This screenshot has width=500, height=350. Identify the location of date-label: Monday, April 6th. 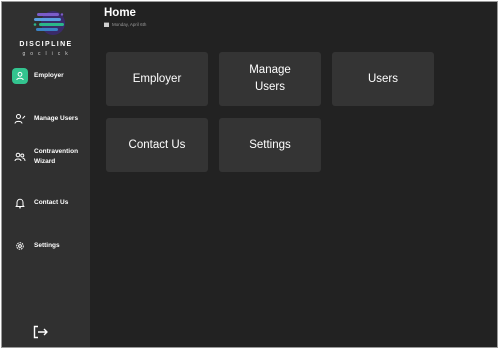
(129, 24).